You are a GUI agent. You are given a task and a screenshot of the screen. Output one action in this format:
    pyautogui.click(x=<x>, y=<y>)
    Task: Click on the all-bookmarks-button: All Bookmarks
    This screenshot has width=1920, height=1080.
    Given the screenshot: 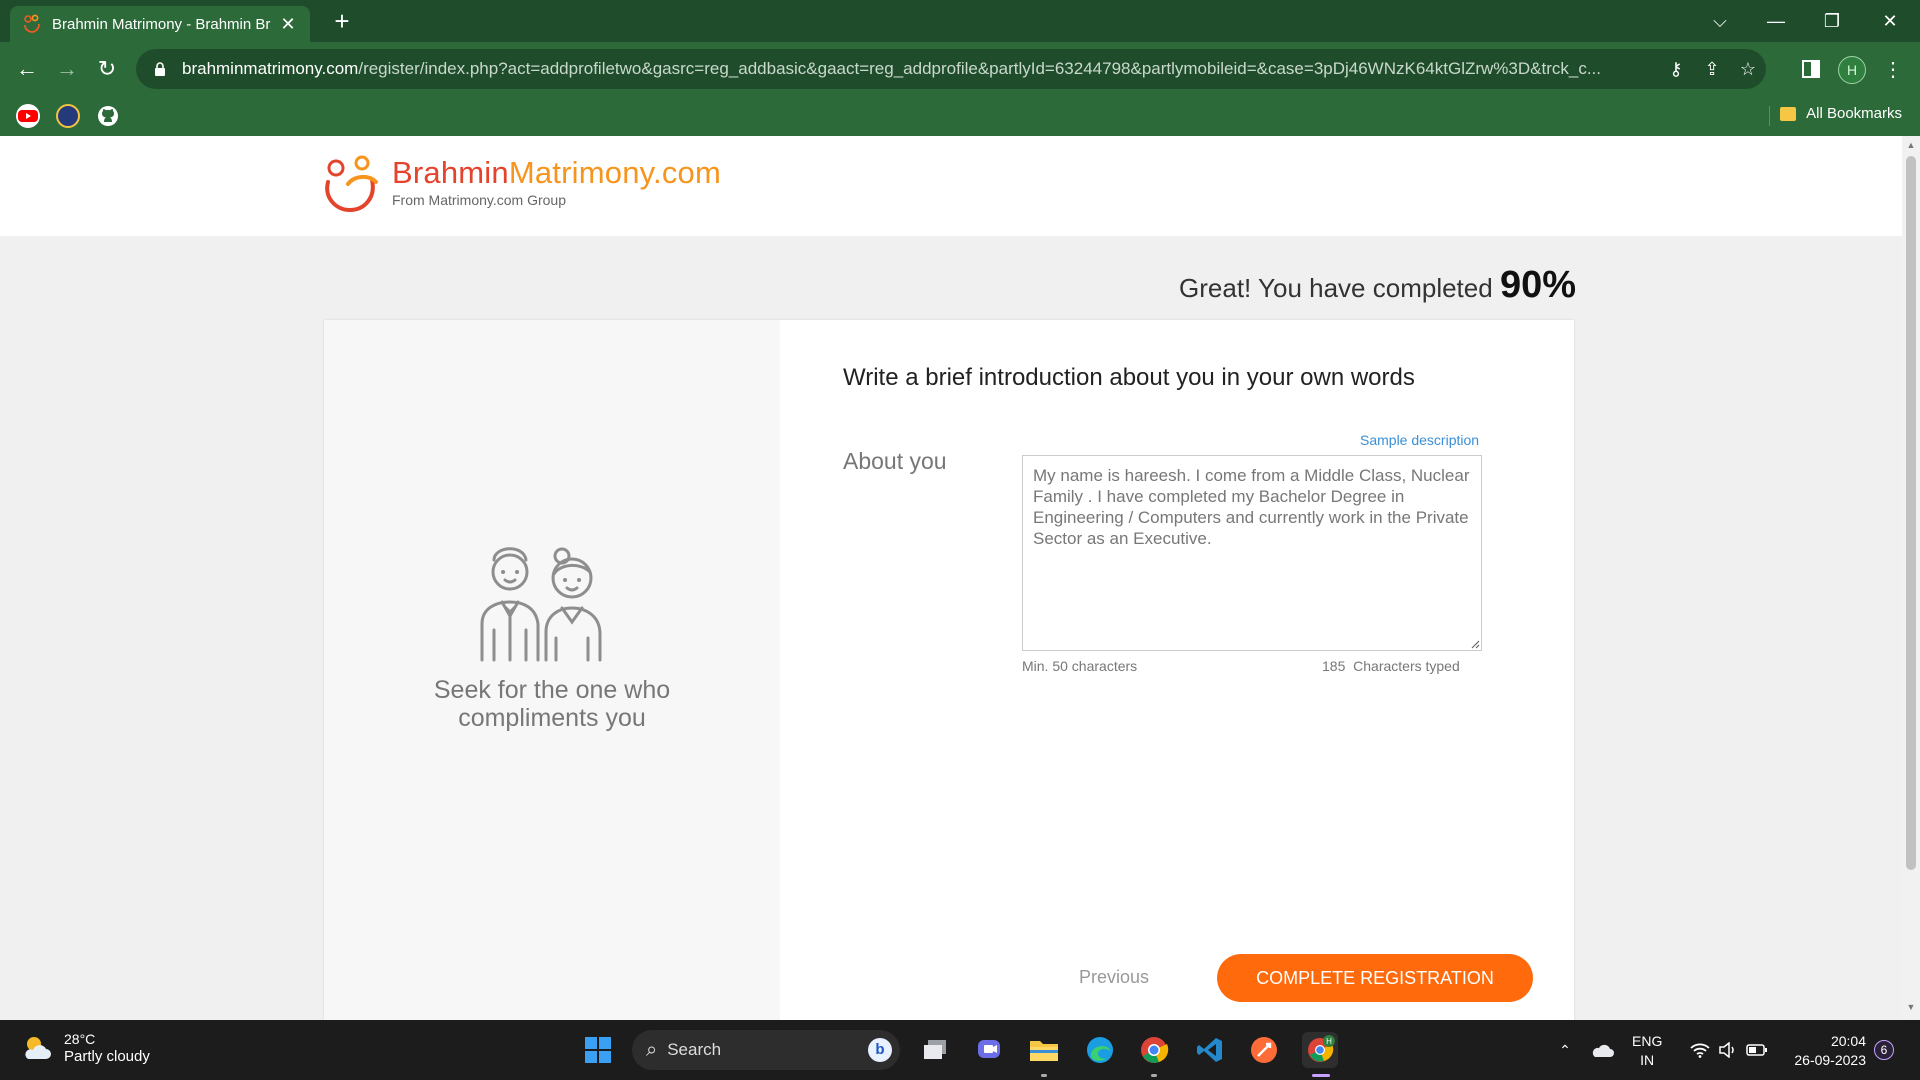 What is the action you would take?
    pyautogui.click(x=1841, y=113)
    